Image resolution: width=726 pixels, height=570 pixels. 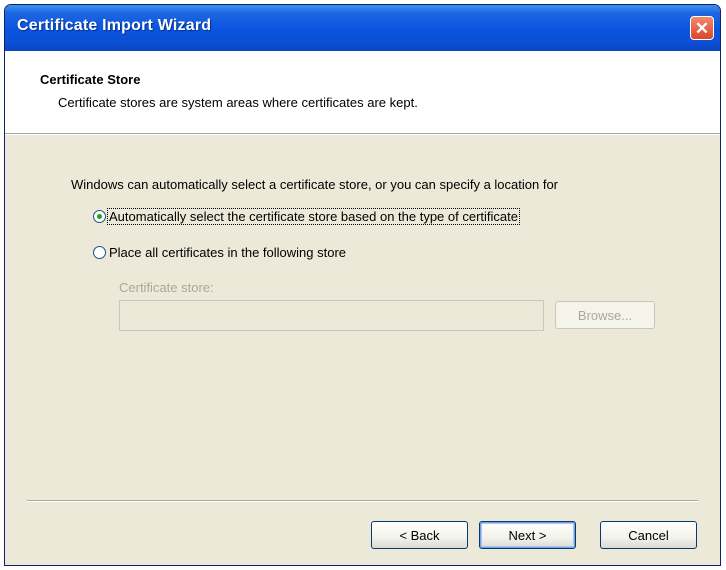 What do you see at coordinates (362, 134) in the screenshot?
I see `header-separator` at bounding box center [362, 134].